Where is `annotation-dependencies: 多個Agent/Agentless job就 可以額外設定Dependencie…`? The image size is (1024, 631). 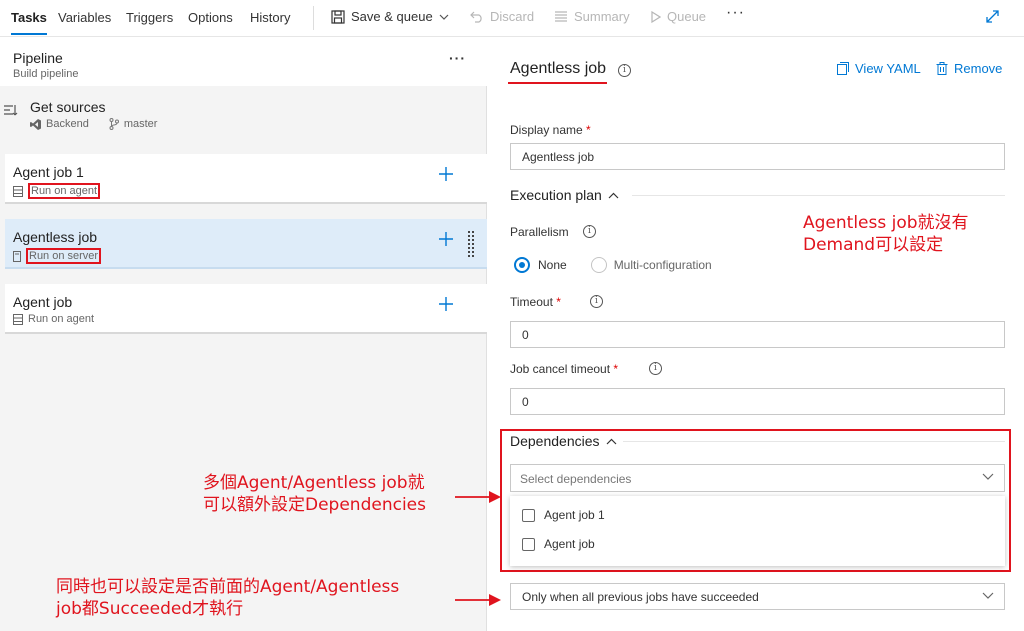 annotation-dependencies: 多個Agent/Agentless job就 可以額外設定Dependencie… is located at coordinates (314, 494).